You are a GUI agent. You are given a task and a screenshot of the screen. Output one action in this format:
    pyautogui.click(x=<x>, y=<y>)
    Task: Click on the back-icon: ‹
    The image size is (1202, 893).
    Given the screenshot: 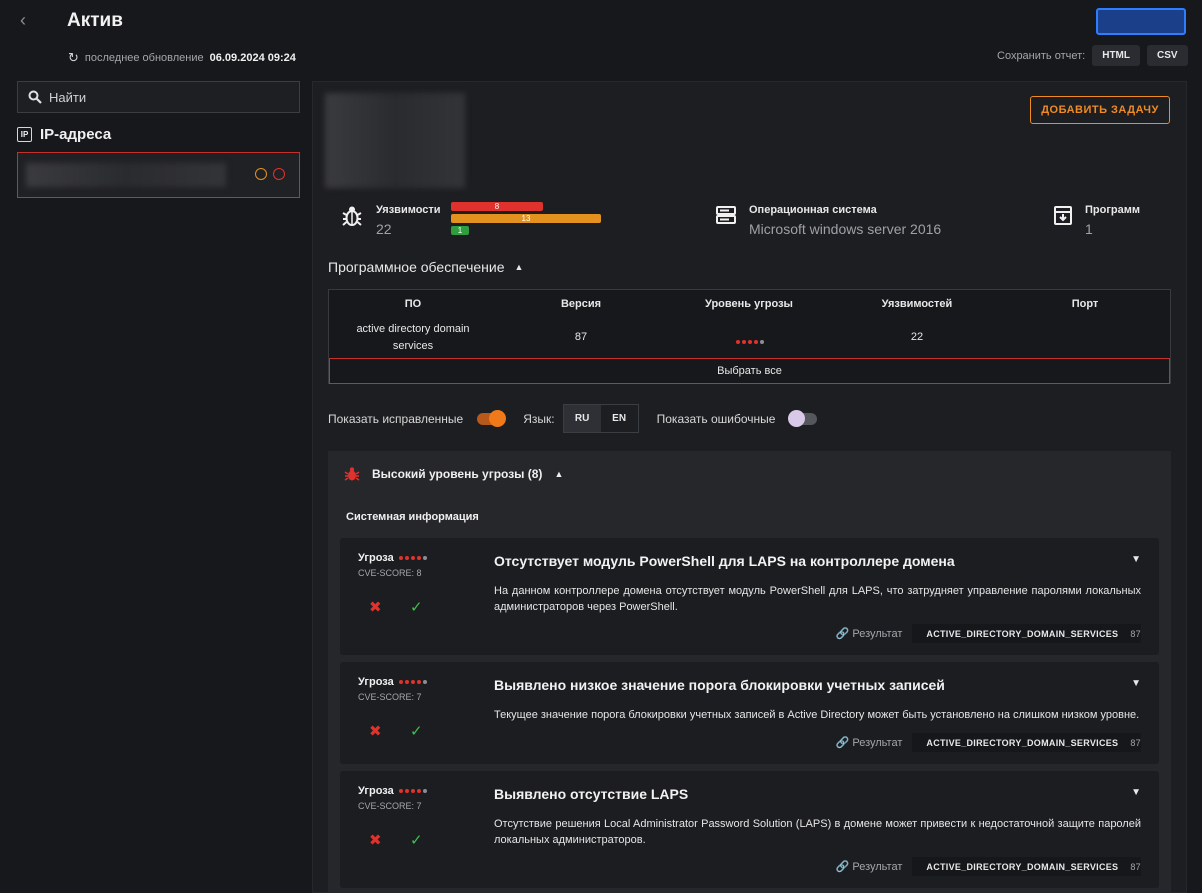 What is the action you would take?
    pyautogui.click(x=28, y=20)
    